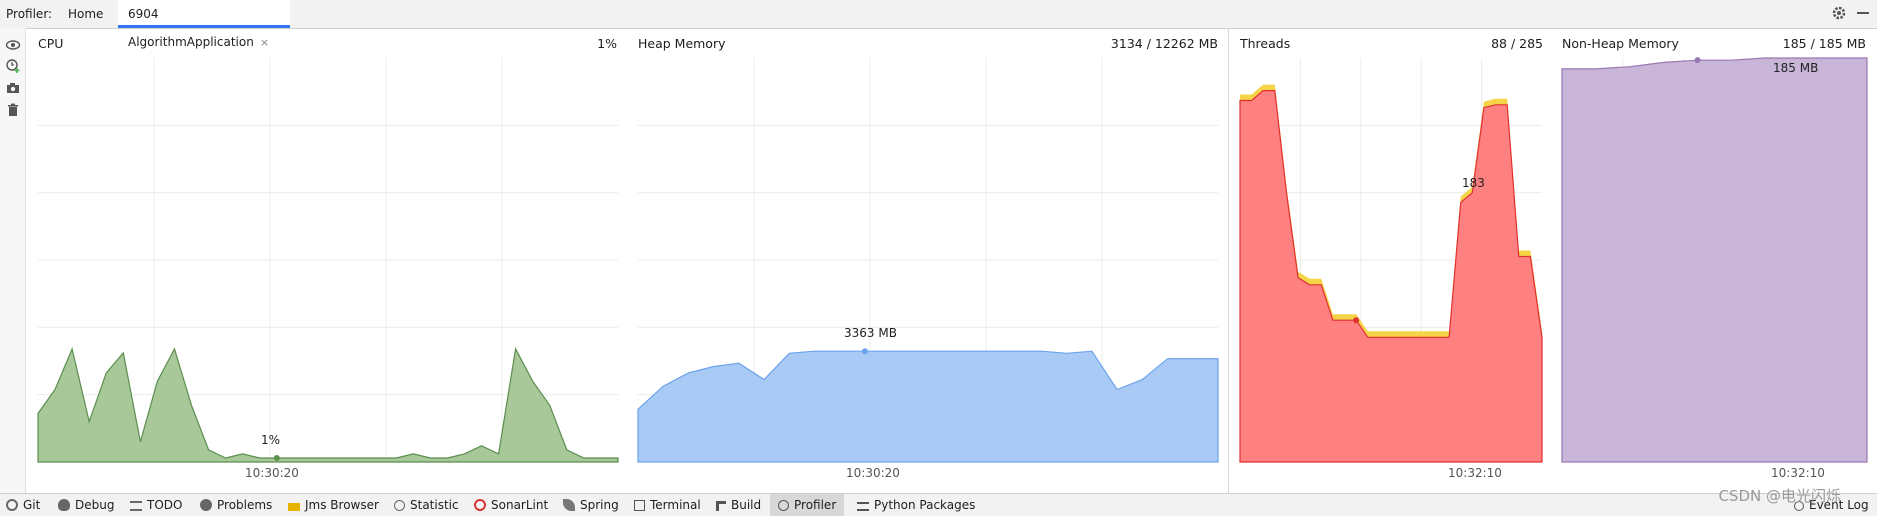 The width and height of the screenshot is (1877, 516). I want to click on tab-home: Home, so click(85, 14).